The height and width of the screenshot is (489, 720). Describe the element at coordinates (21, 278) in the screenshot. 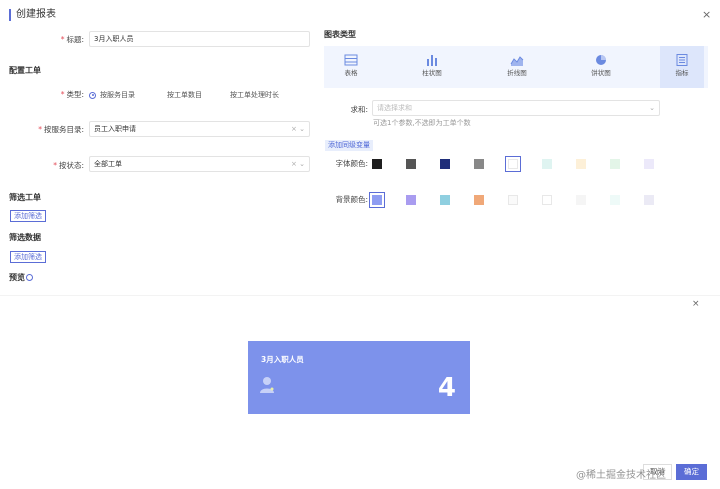

I see `preview-label: 预览` at that location.